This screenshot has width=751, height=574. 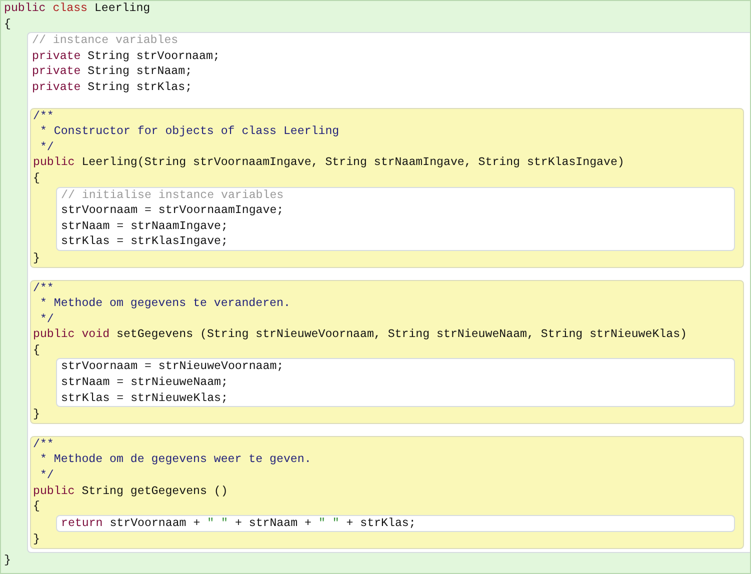 What do you see at coordinates (172, 196) in the screenshot?
I see `code-line: // initialise instance variables` at bounding box center [172, 196].